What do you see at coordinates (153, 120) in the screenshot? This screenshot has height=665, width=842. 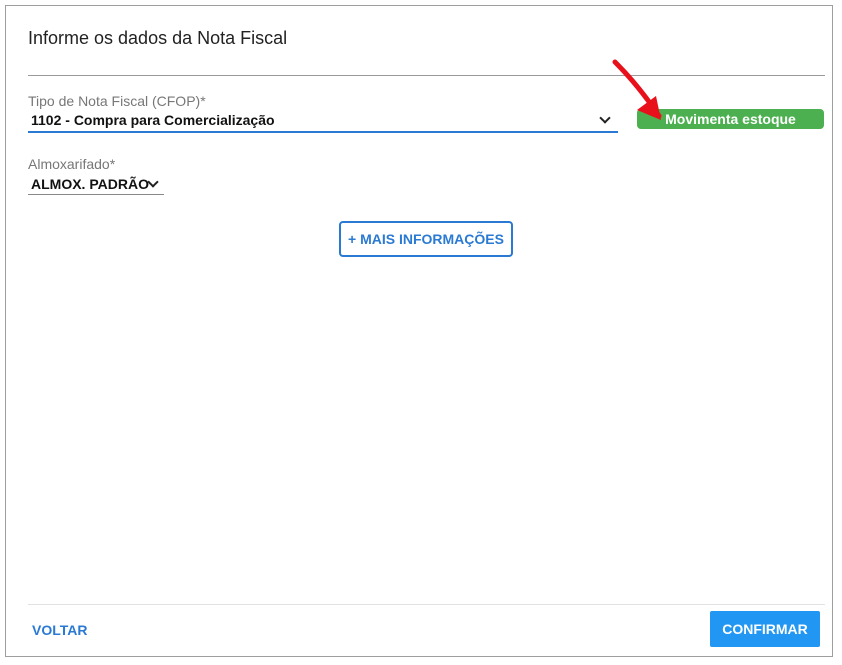 I see `cfop-select-value: 1102 - Compra para Comercialização` at bounding box center [153, 120].